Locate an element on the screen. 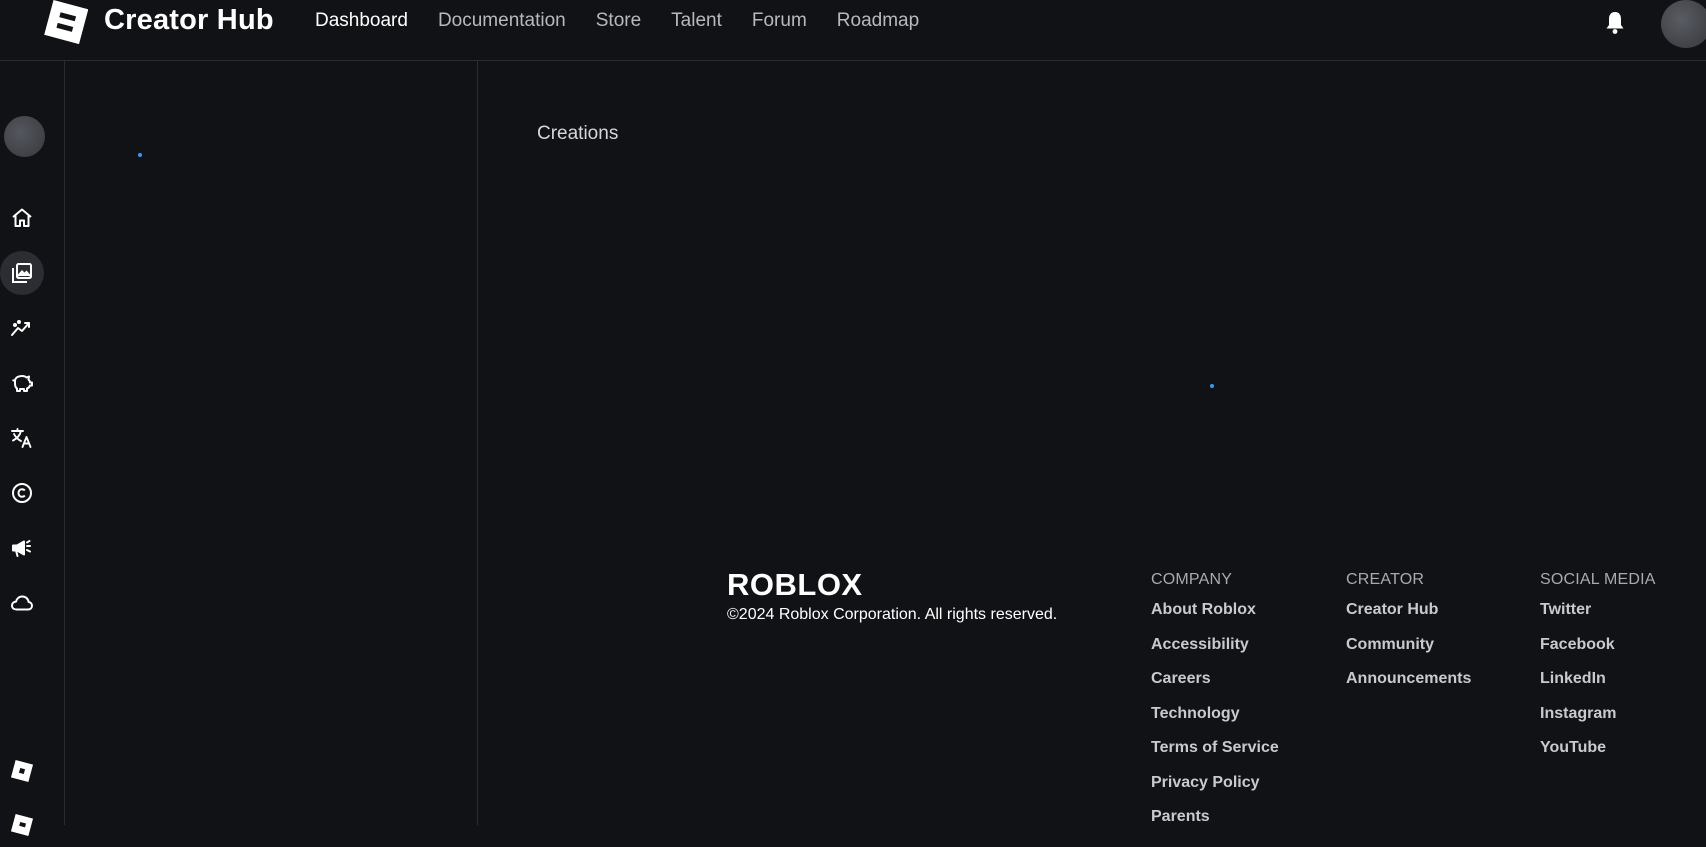 Image resolution: width=1706 pixels, height=847 pixels. footer-link-technology: Technology is located at coordinates (1215, 722).